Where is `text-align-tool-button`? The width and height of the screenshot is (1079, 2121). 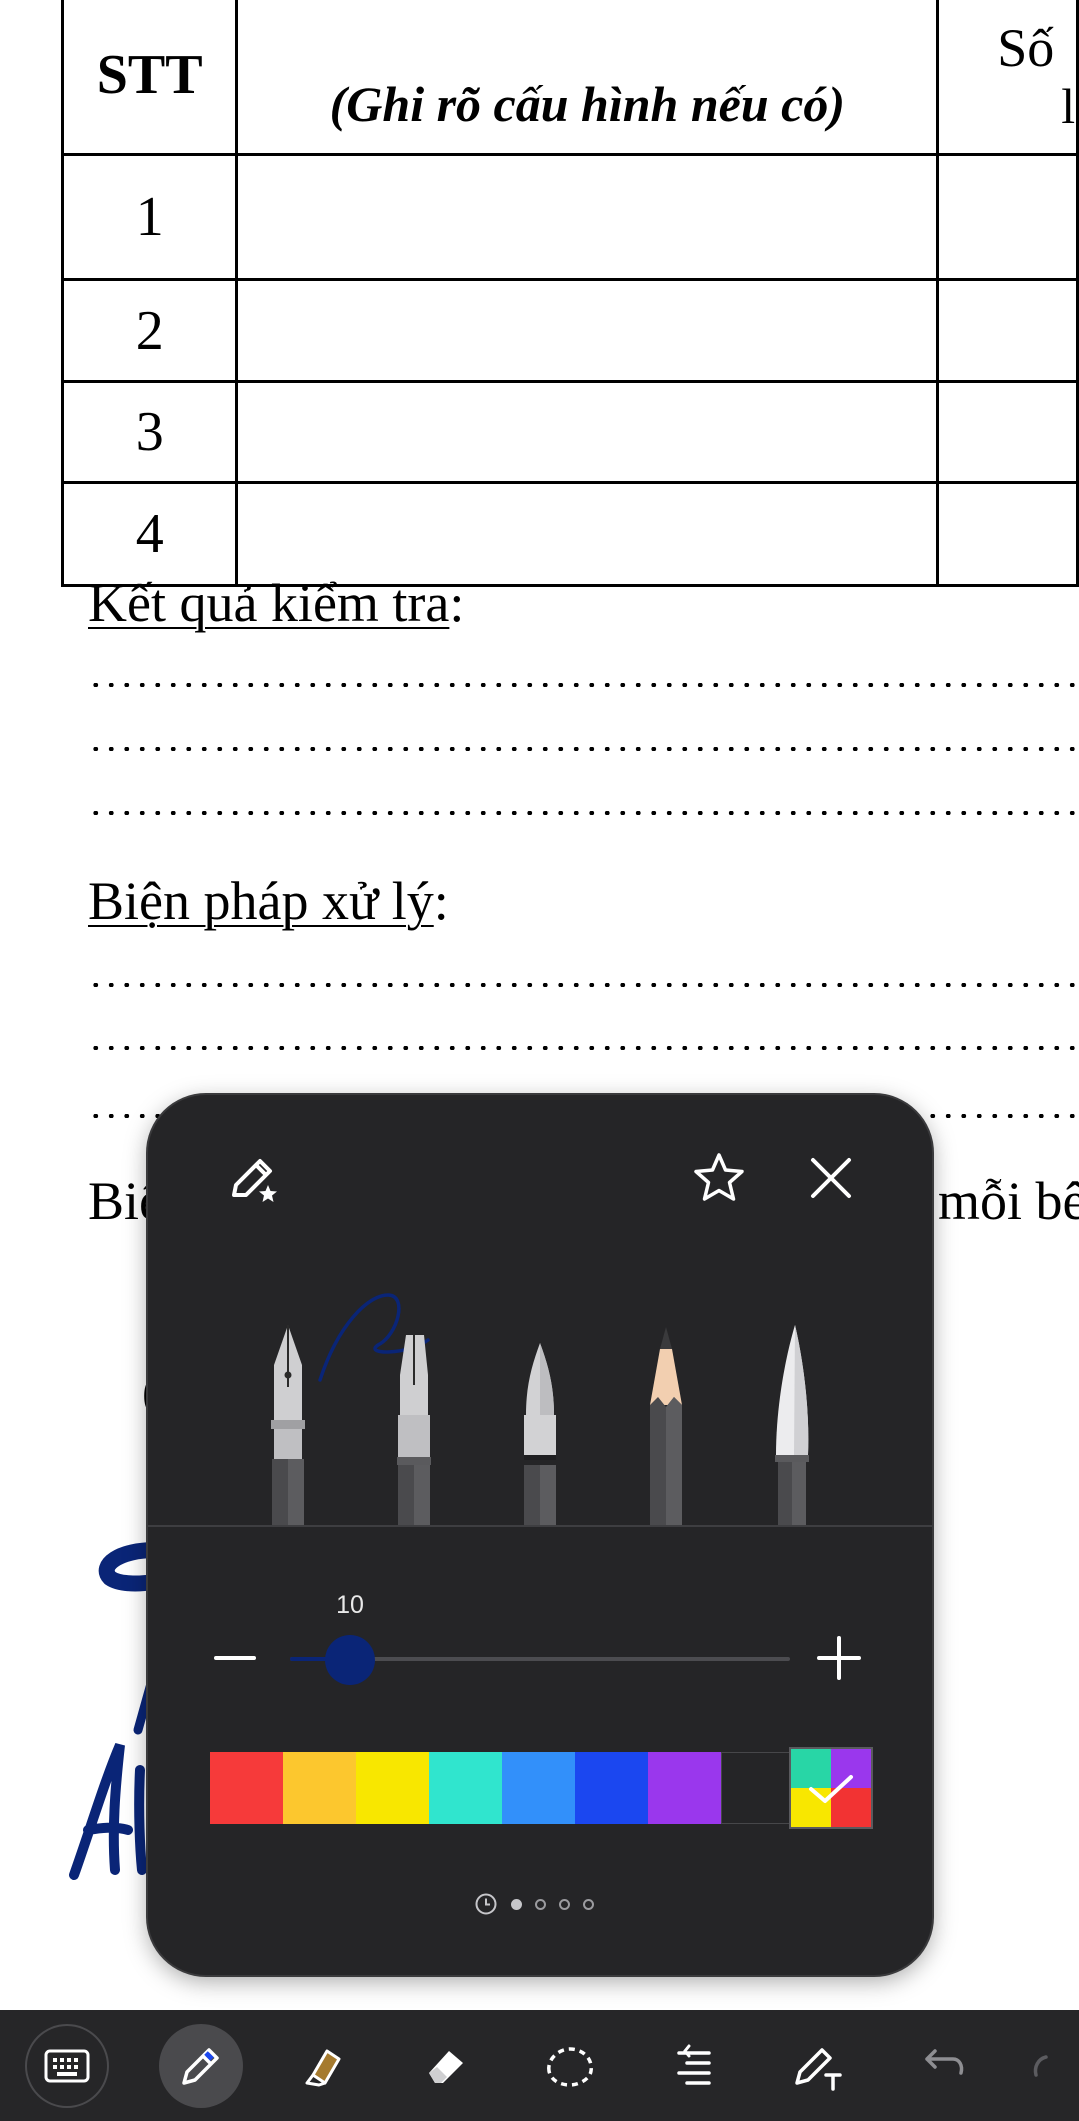
text-align-tool-button is located at coordinates (694, 2066).